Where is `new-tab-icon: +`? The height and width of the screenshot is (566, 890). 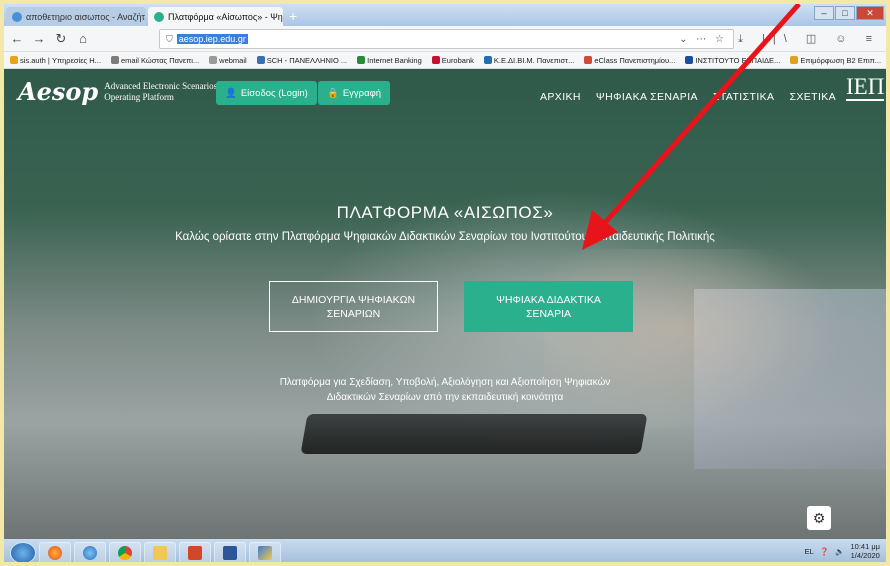
new-tab-icon: + is located at coordinates (293, 16).